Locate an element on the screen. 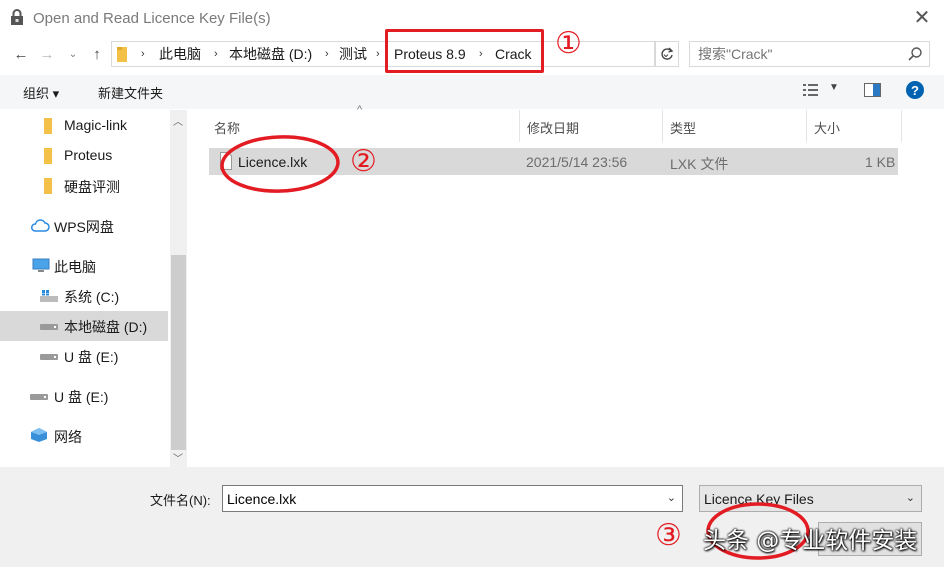 The image size is (944, 567). forward-arrow-icon: → is located at coordinates (47, 55).